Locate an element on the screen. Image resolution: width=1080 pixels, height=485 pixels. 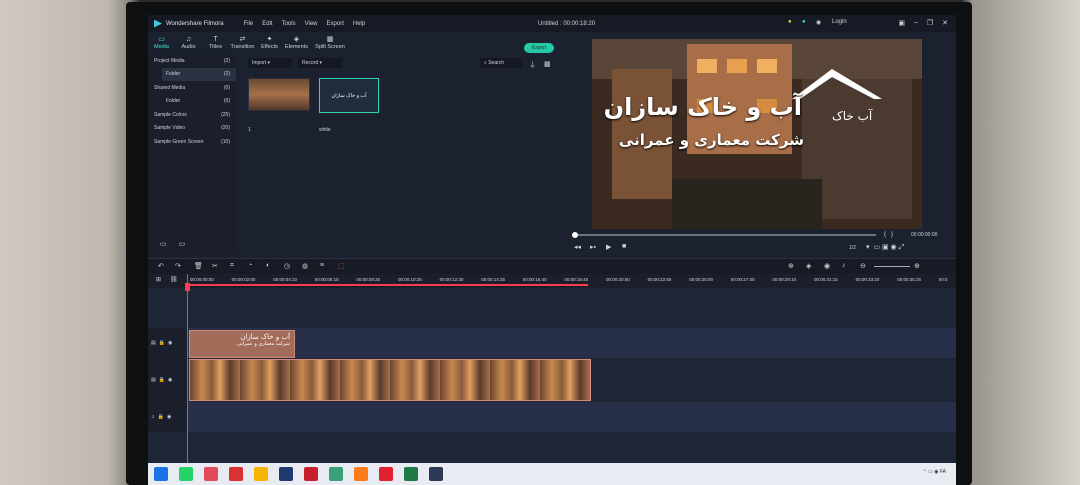
delete-icon: 🗑 is located at coordinates (198, 266).